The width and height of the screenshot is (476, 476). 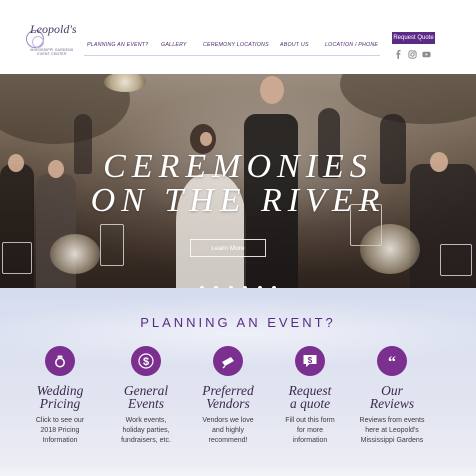 I want to click on card-desc-line: Information, so click(x=60, y=440).